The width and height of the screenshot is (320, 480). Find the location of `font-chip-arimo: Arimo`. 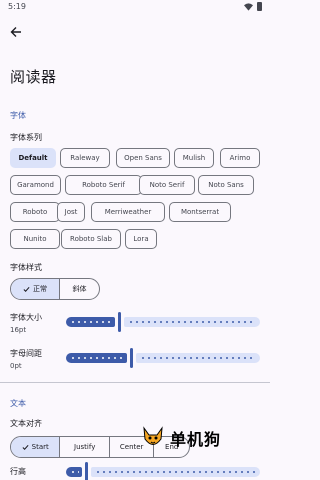

font-chip-arimo: Arimo is located at coordinates (240, 158).